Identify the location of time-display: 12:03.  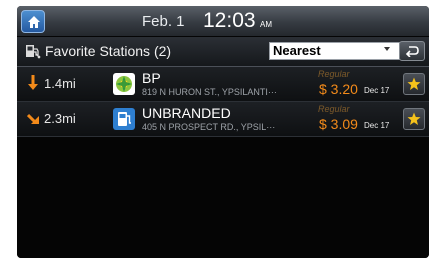
(229, 20).